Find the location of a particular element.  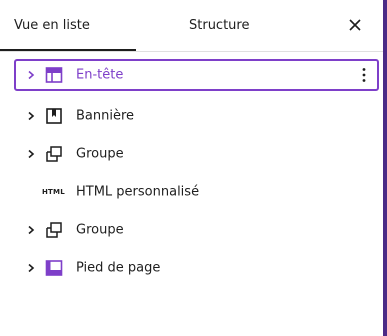

footer-template-icon is located at coordinates (54, 268).